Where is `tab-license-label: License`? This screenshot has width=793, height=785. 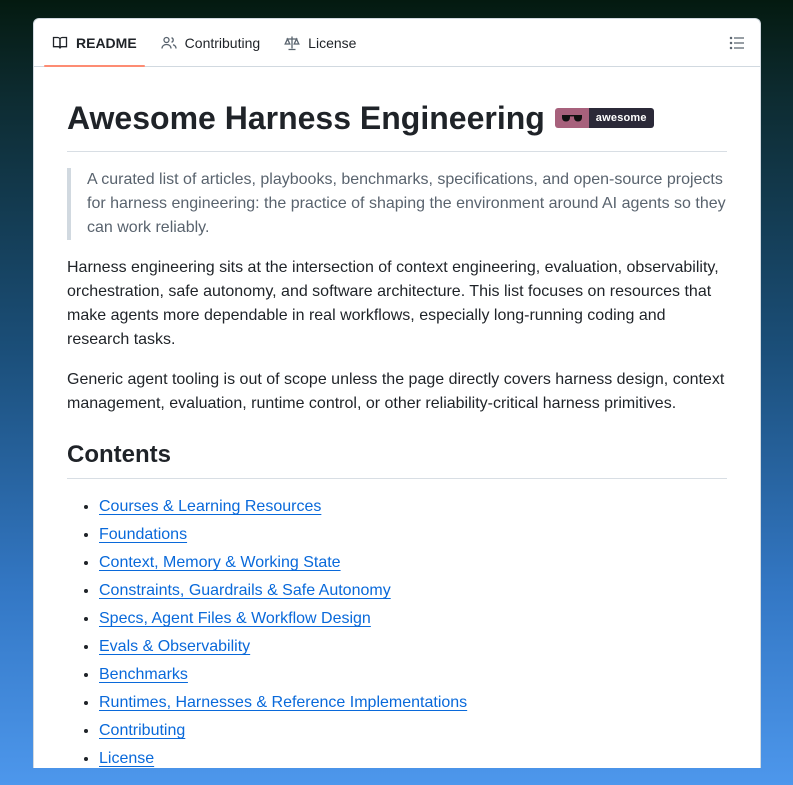
tab-license-label: License is located at coordinates (332, 42).